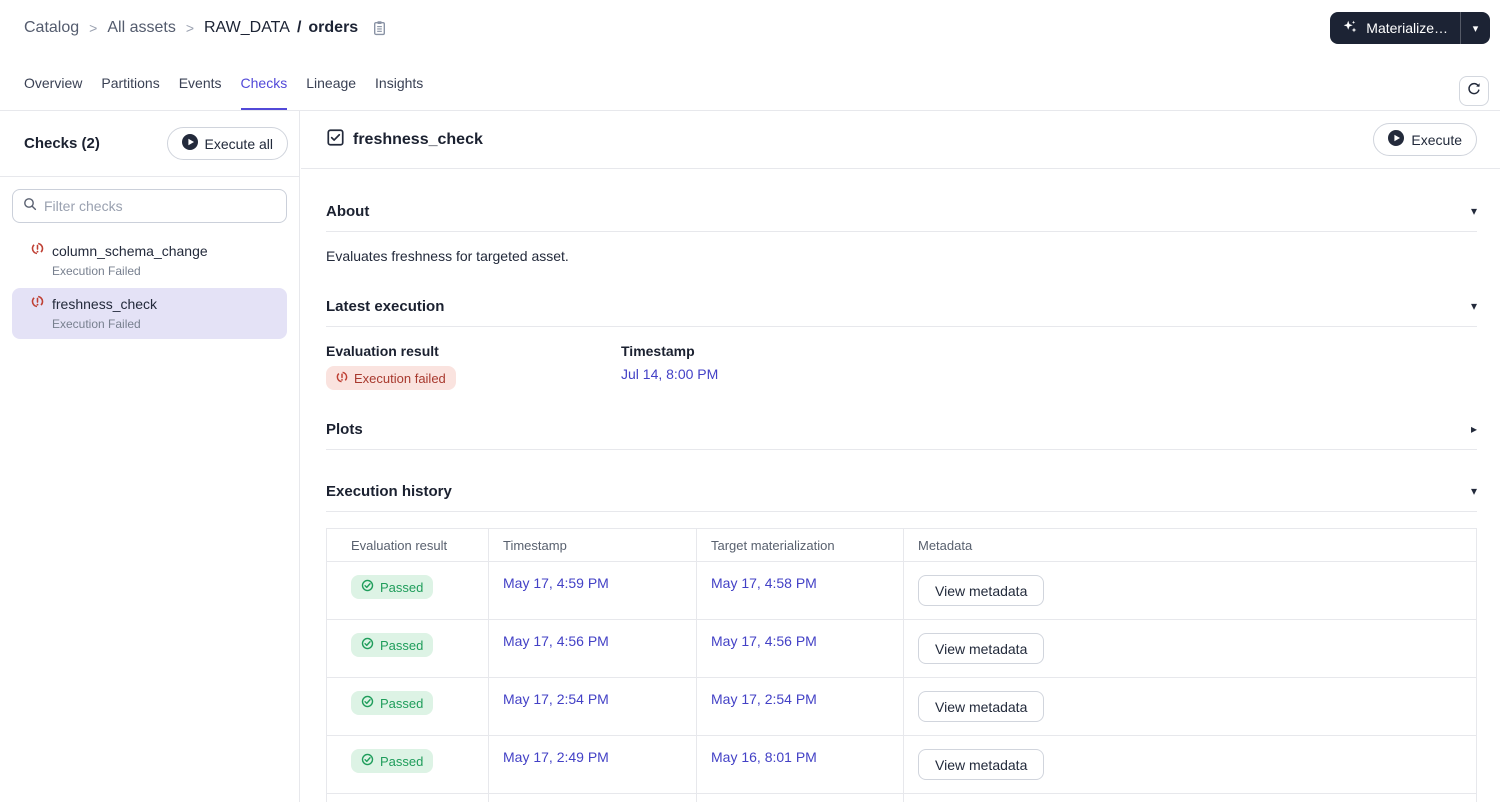 The width and height of the screenshot is (1500, 802). Describe the element at coordinates (62, 143) in the screenshot. I see `checks-count-title: Checks (2)` at that location.